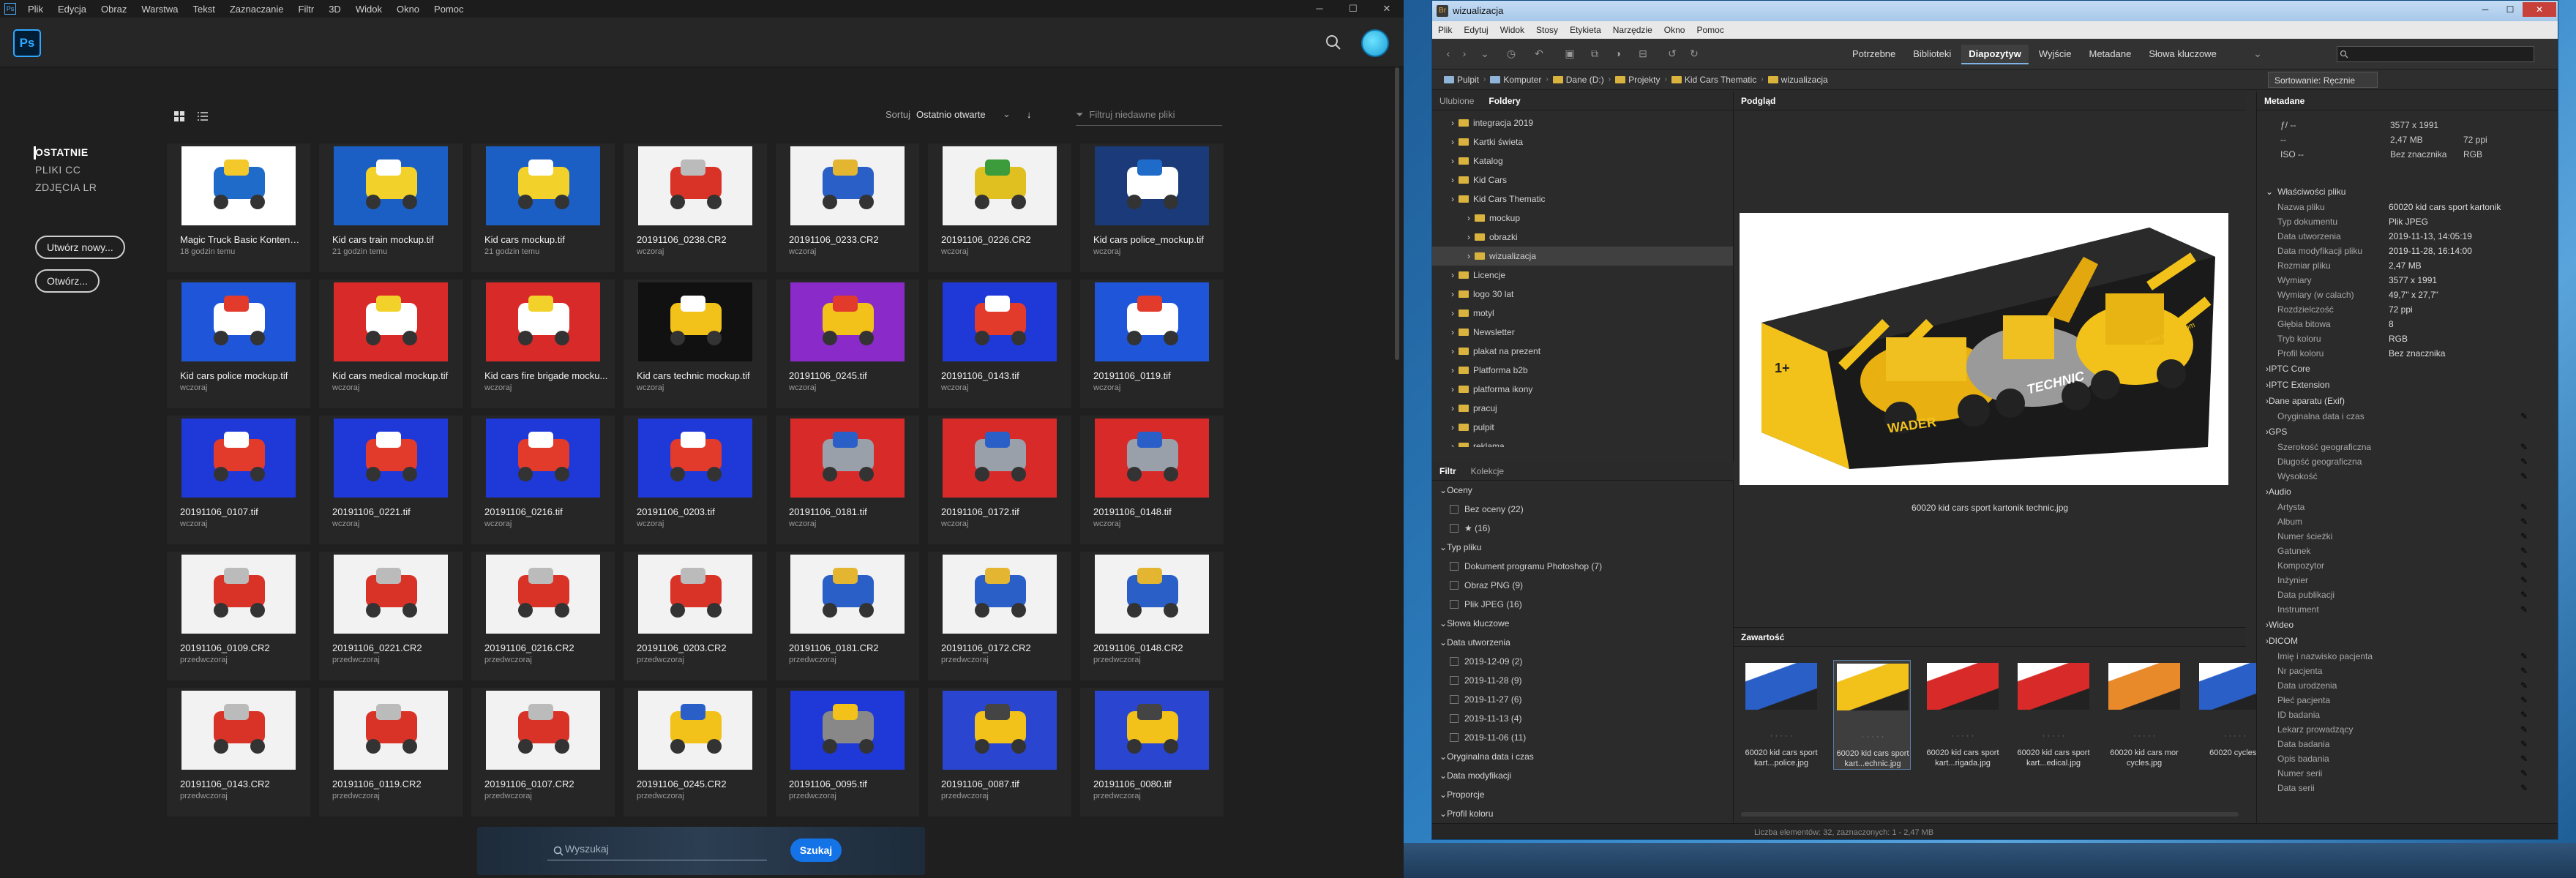 The width and height of the screenshot is (2576, 878). I want to click on menu-item: Stosy, so click(1547, 30).